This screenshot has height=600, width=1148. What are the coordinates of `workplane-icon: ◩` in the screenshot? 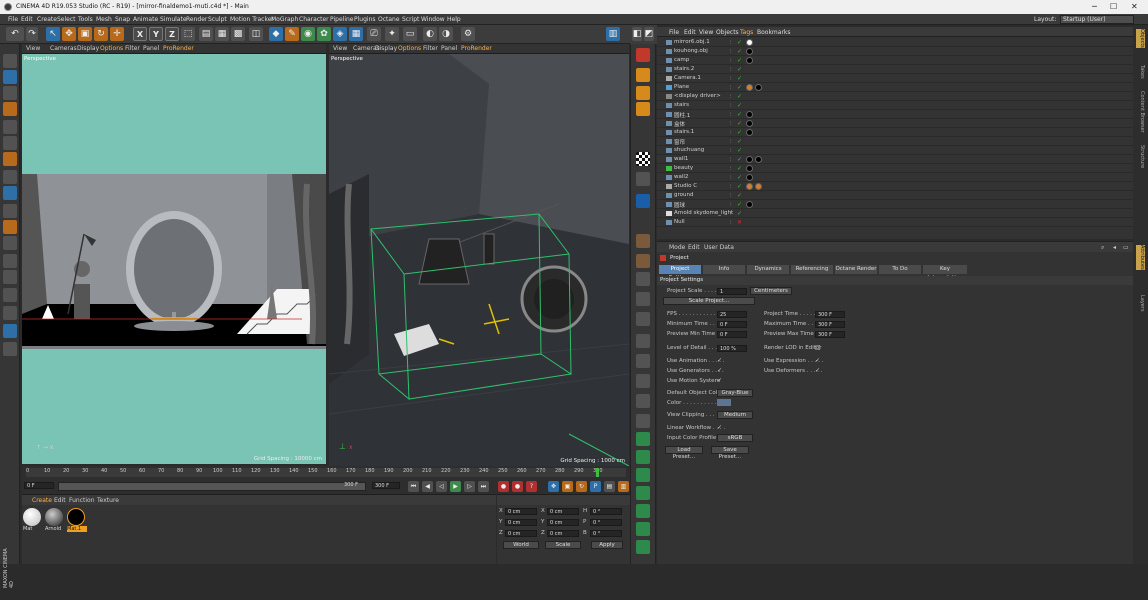 It's located at (649, 34).